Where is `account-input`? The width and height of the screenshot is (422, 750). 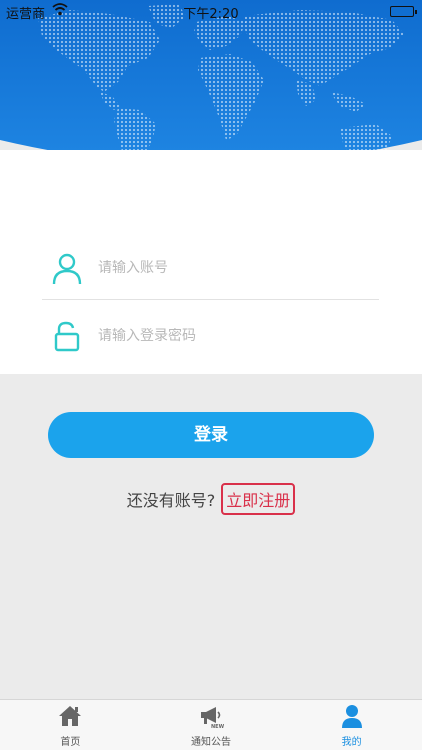
account-input is located at coordinates (223, 267).